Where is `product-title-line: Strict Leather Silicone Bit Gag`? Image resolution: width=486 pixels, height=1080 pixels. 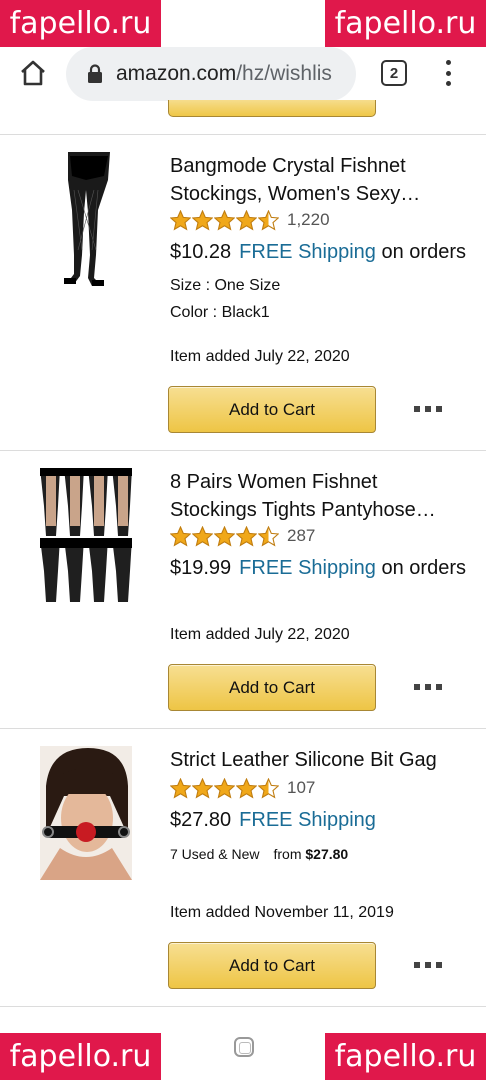 product-title-line: Strict Leather Silicone Bit Gag is located at coordinates (303, 760).